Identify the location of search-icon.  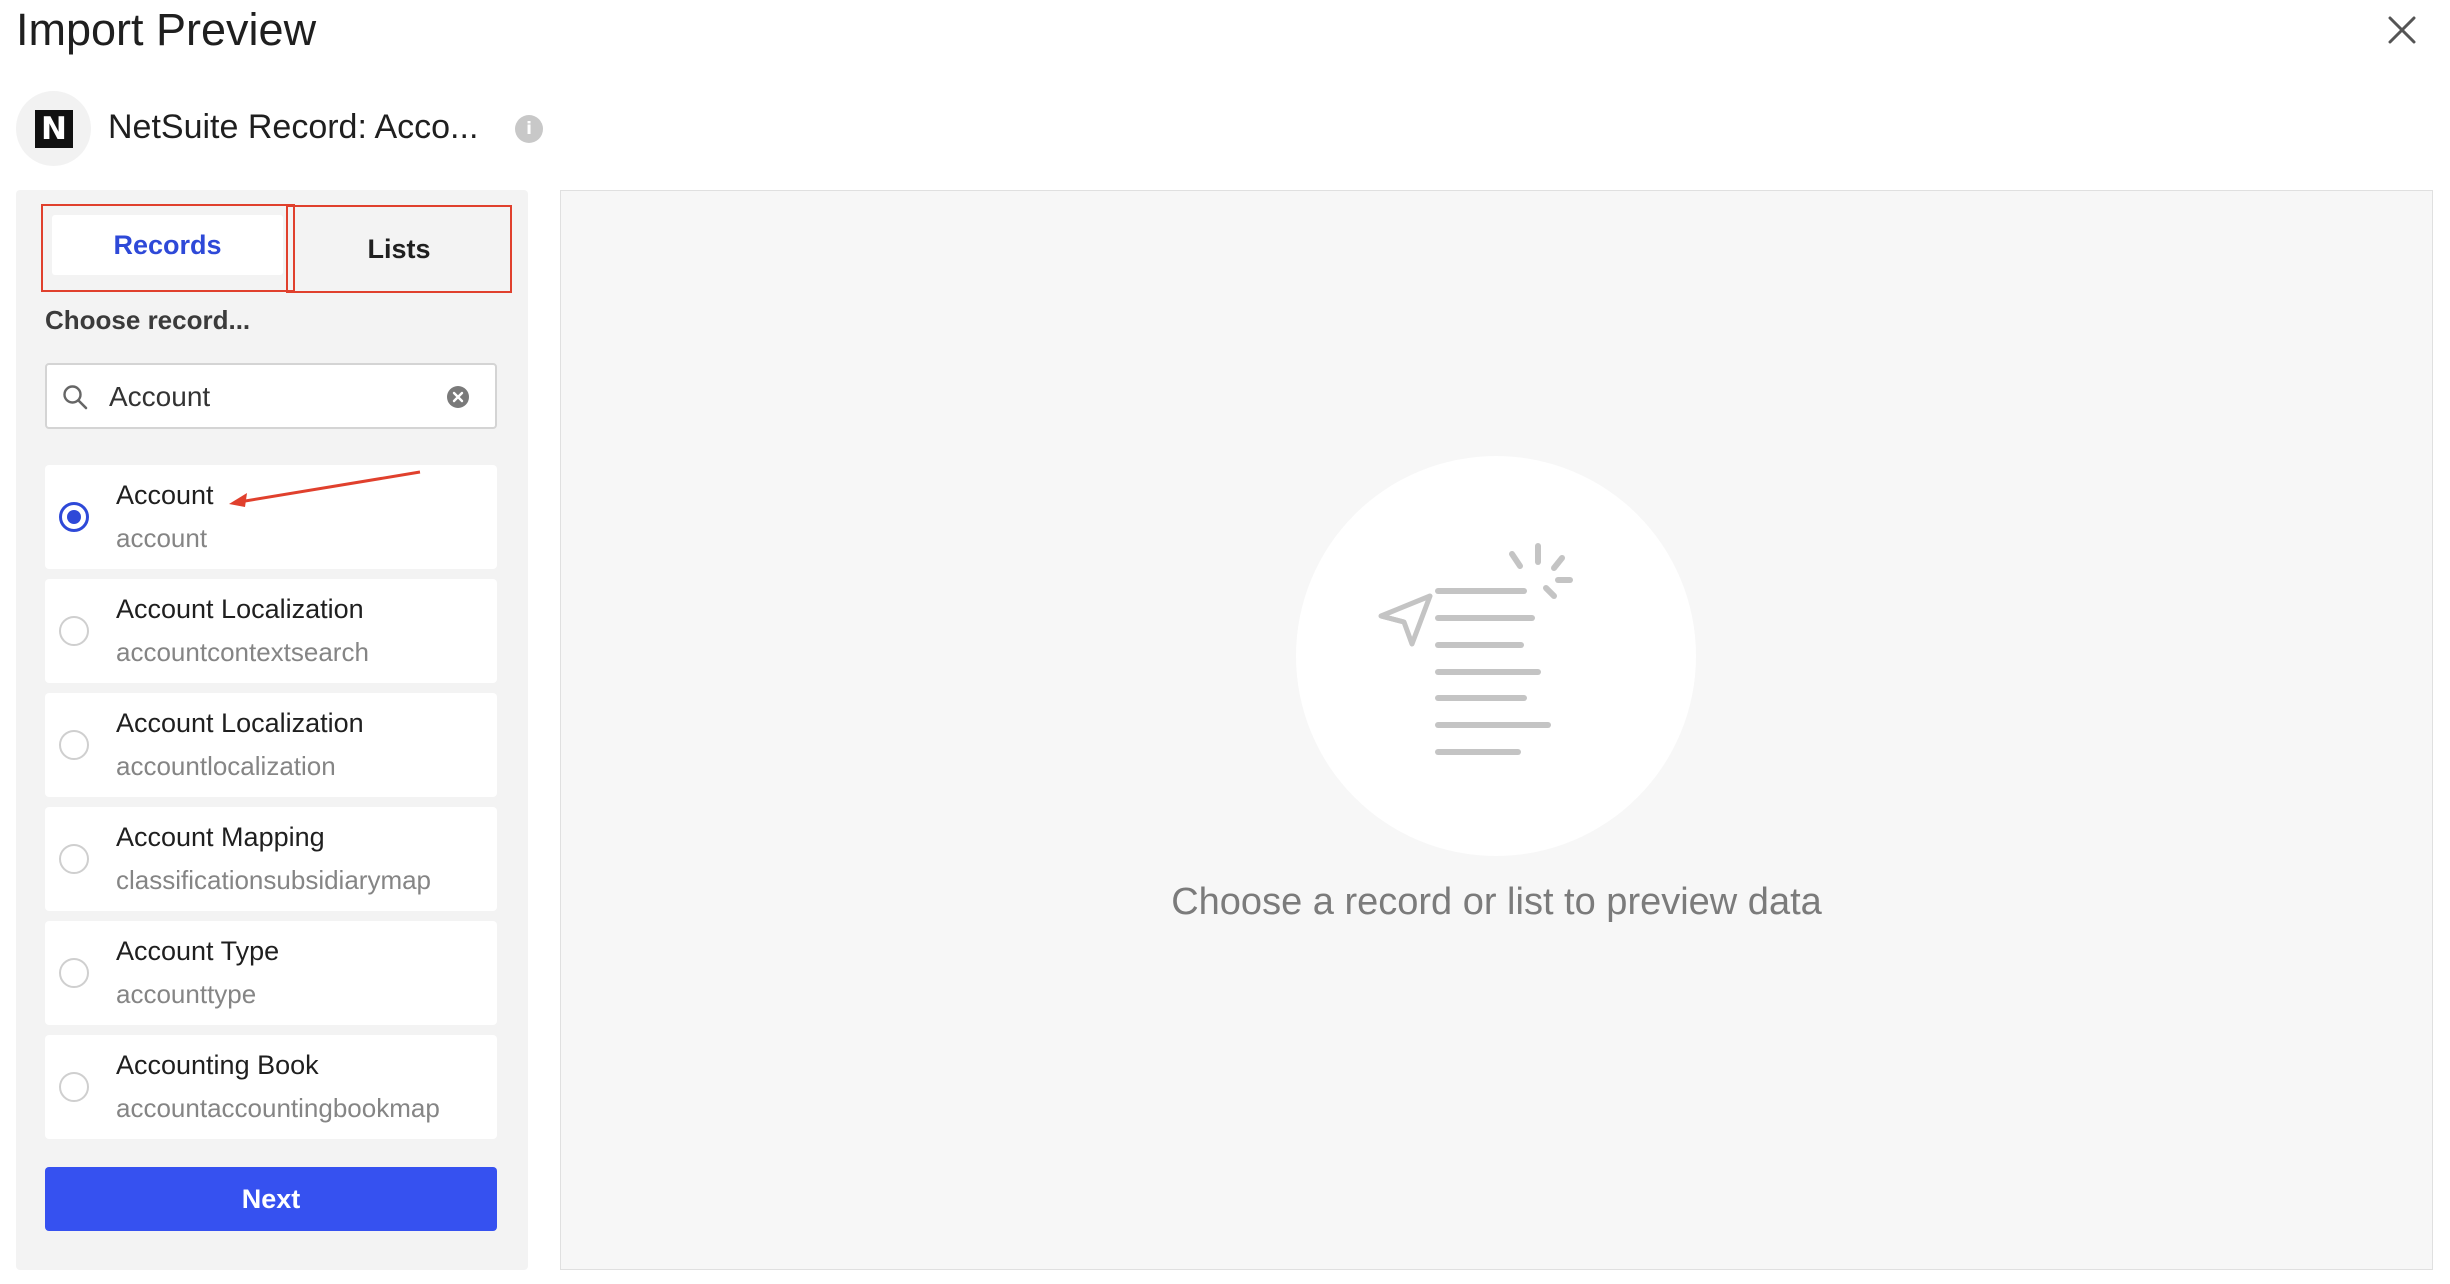
(75, 397).